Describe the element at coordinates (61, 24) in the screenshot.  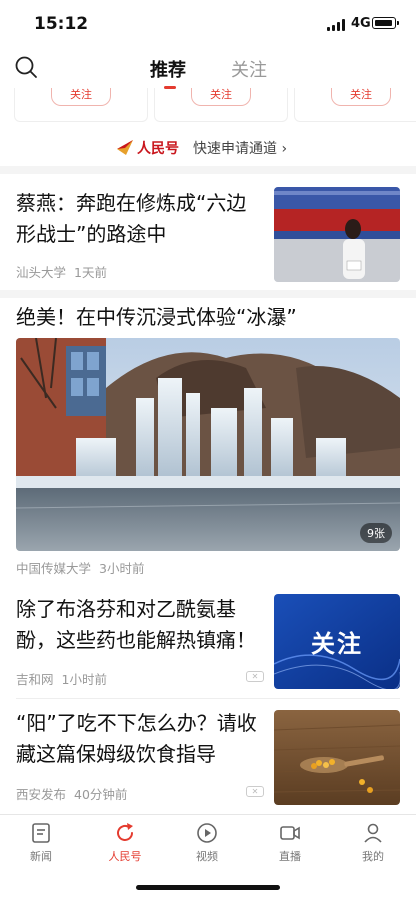
I see `status-time: 15:12` at that location.